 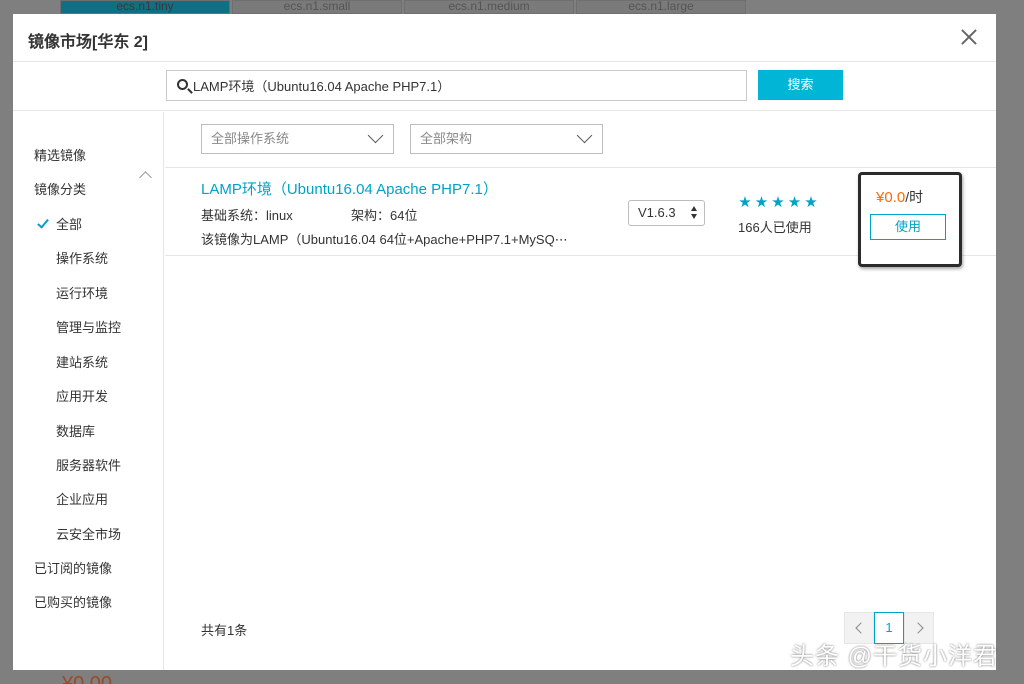 I want to click on price-highlight-box: ¥0.0/时 使用, so click(x=910, y=219).